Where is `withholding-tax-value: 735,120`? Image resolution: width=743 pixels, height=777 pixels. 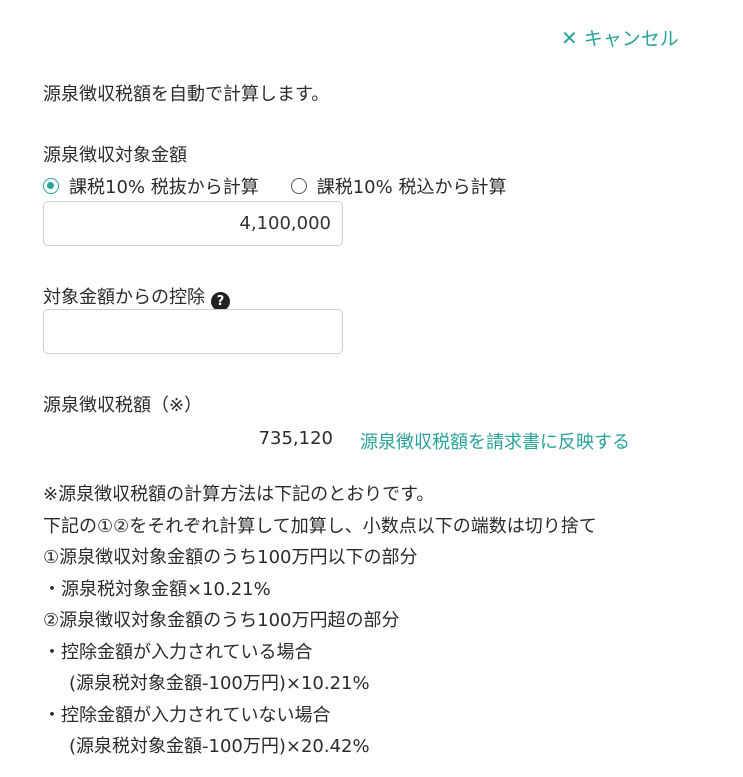
withholding-tax-value: 735,120 is located at coordinates (295, 438).